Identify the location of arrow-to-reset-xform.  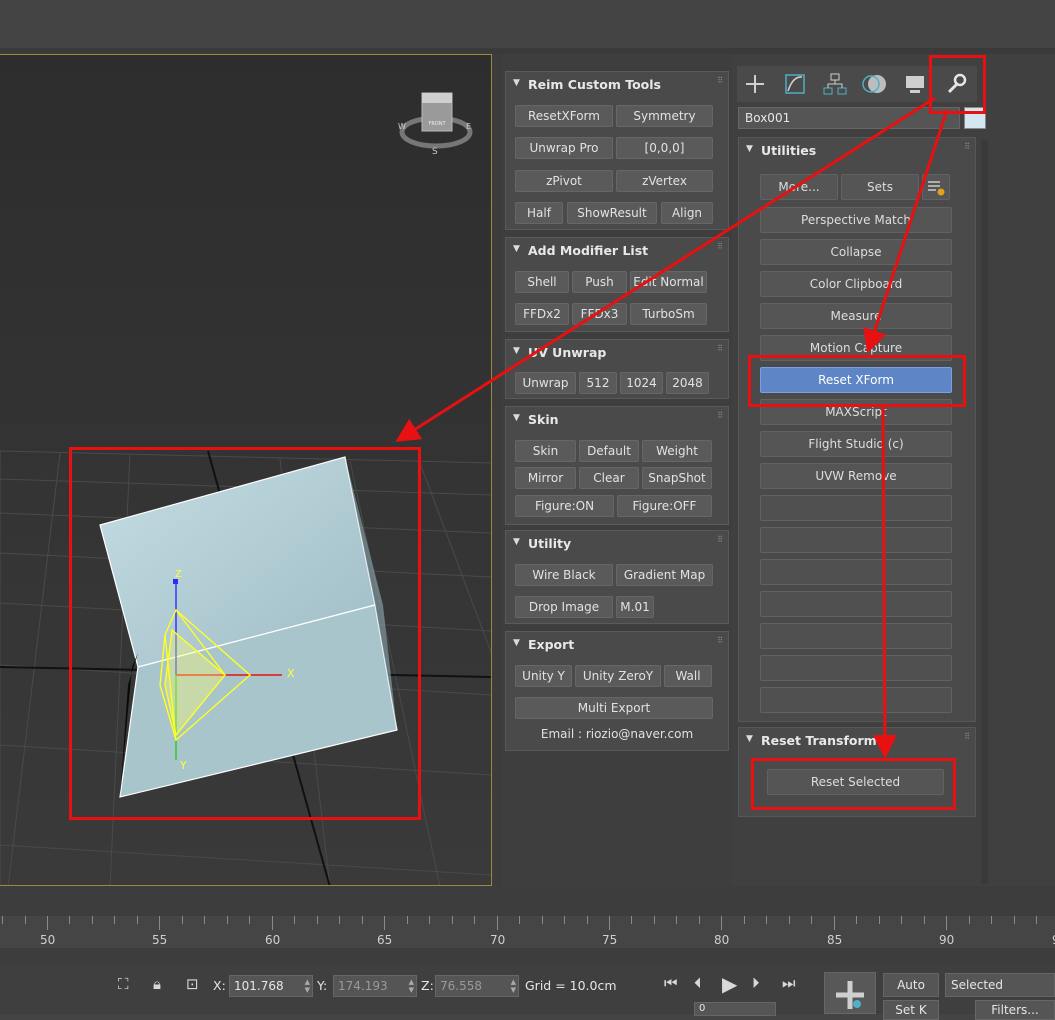
(906, 231).